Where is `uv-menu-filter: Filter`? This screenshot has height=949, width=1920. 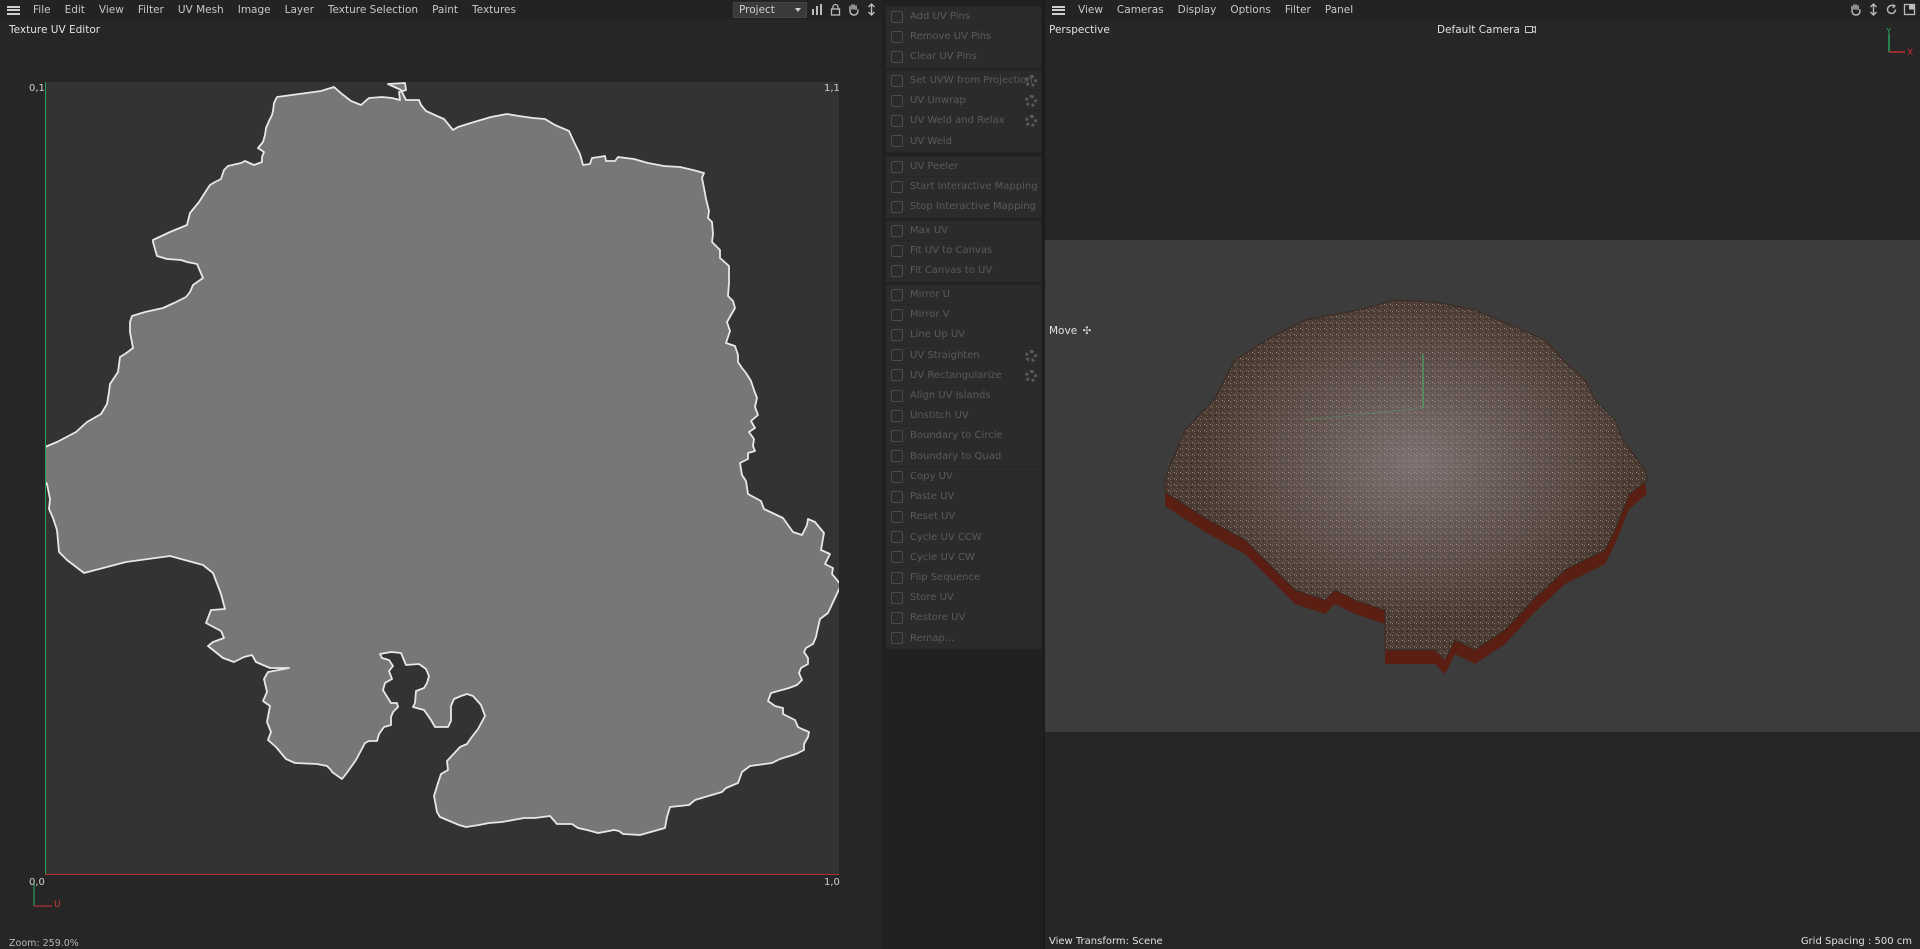
uv-menu-filter: Filter is located at coordinates (151, 10).